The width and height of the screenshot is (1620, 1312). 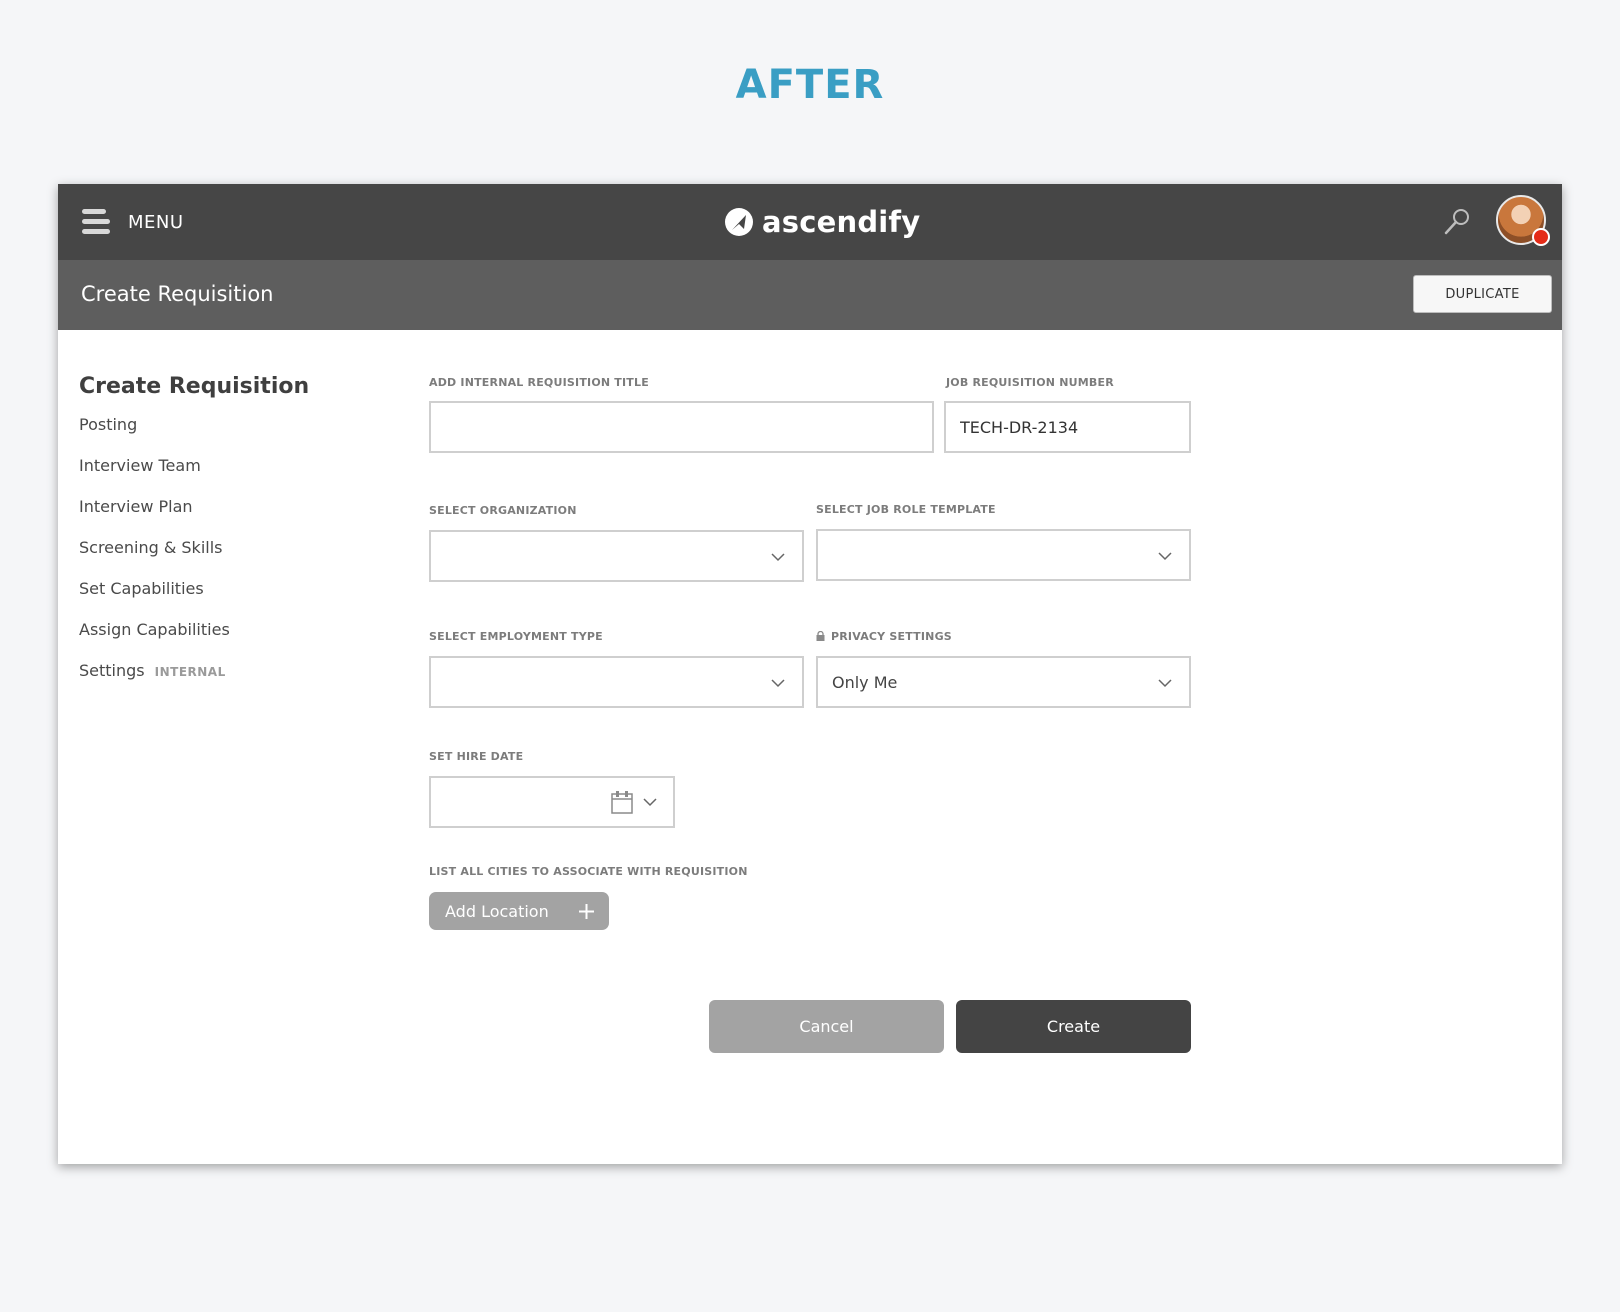 What do you see at coordinates (476, 756) in the screenshot?
I see `hire-date-field-label: SET HIRE DATE` at bounding box center [476, 756].